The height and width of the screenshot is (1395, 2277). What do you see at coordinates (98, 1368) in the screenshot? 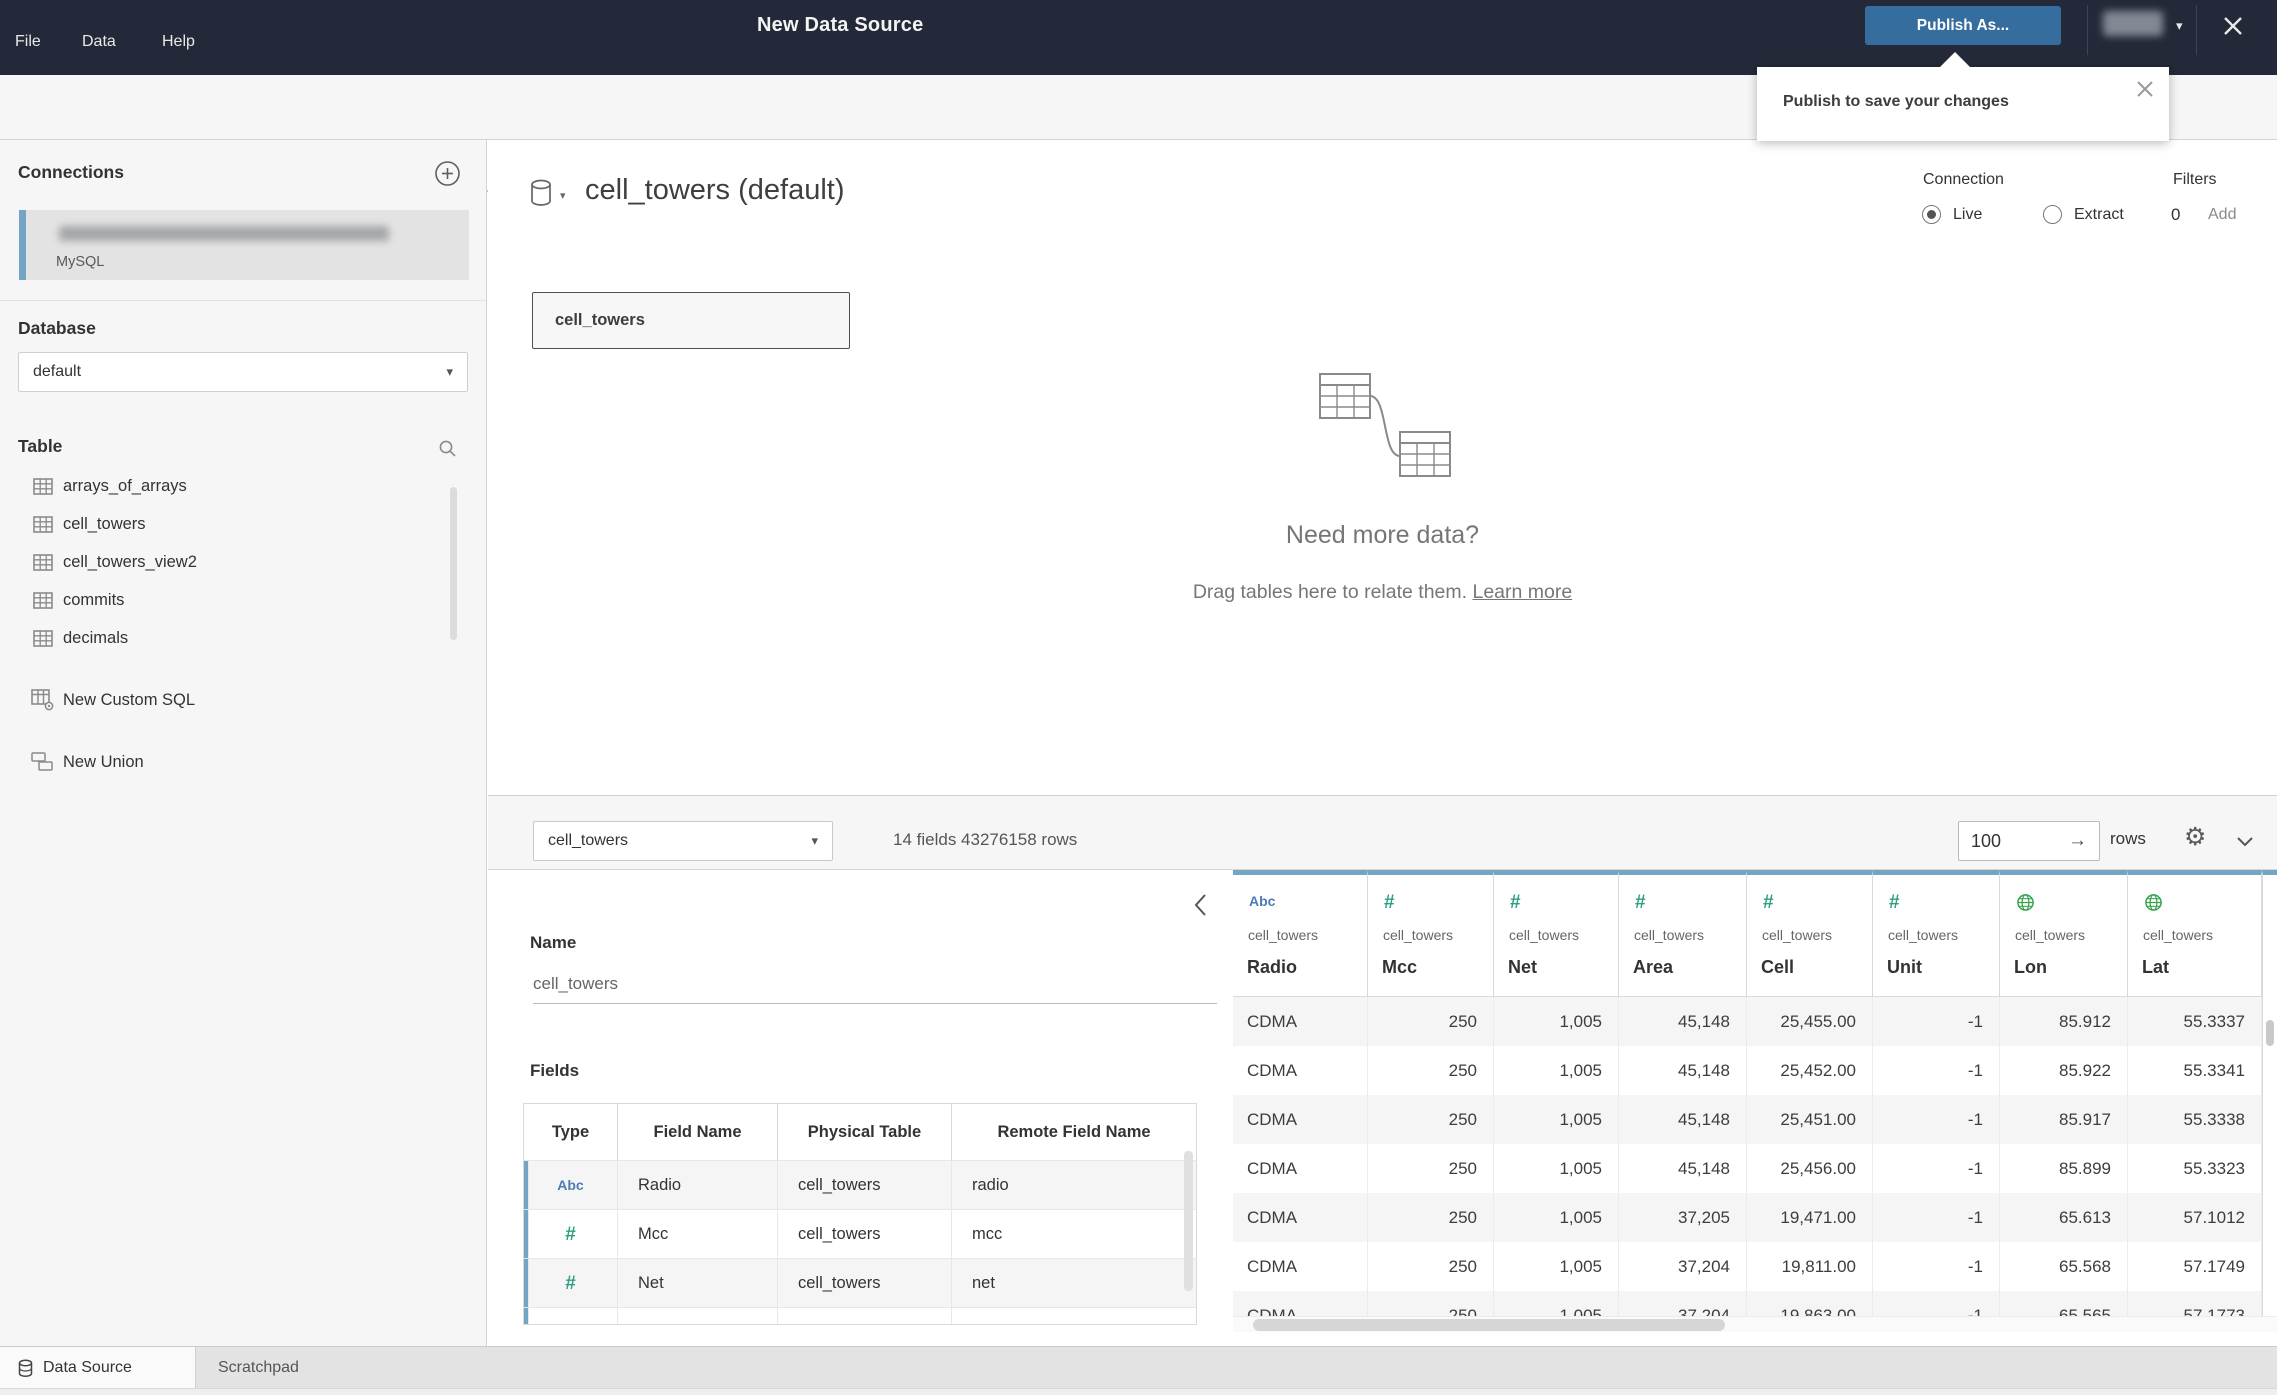
I see `tab-data-source: Data Source` at bounding box center [98, 1368].